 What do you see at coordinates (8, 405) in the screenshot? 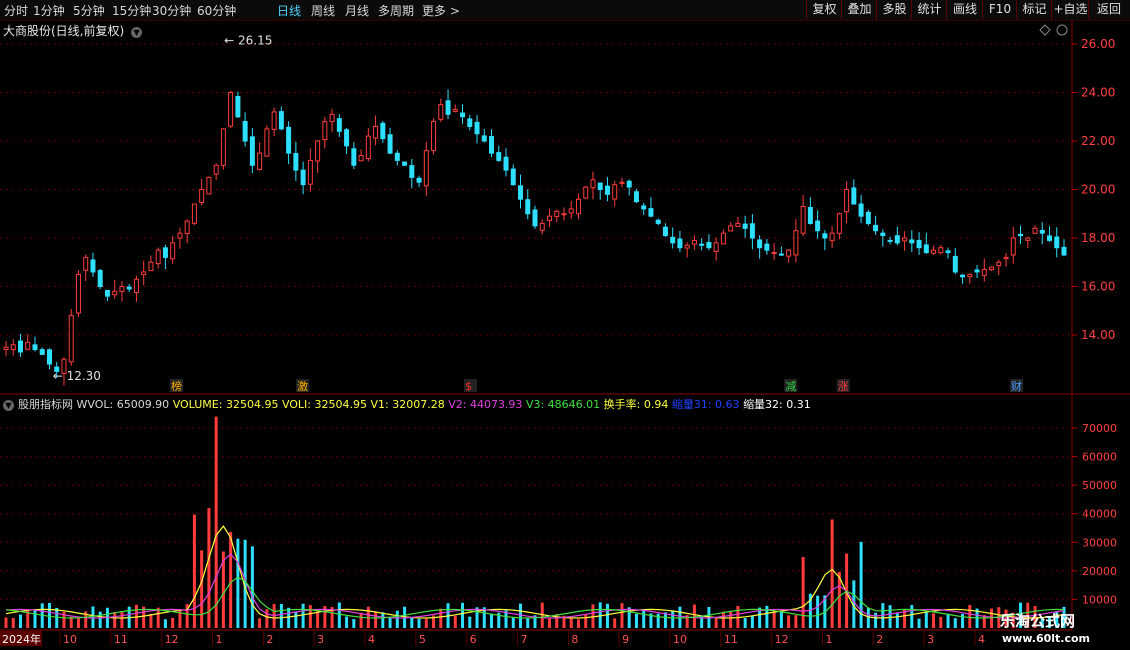
I see `indicator-menu-icon: ▼` at bounding box center [8, 405].